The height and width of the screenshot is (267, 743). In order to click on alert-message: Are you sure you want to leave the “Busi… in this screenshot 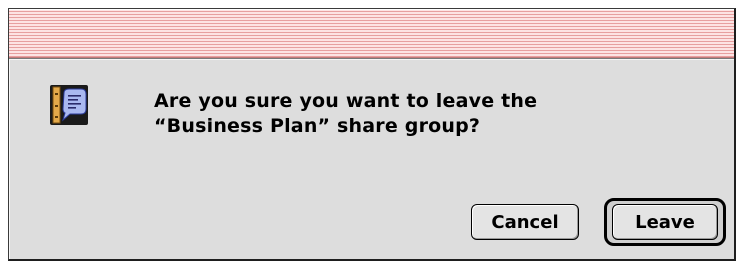, I will do `click(414, 114)`.